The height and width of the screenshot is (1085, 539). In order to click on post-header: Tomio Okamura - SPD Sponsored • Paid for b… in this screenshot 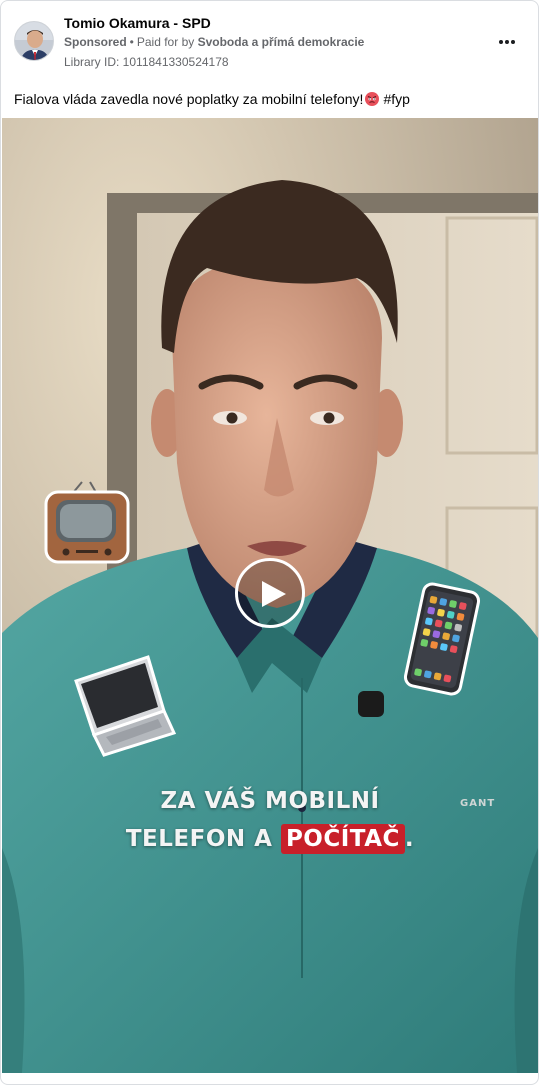, I will do `click(269, 42)`.